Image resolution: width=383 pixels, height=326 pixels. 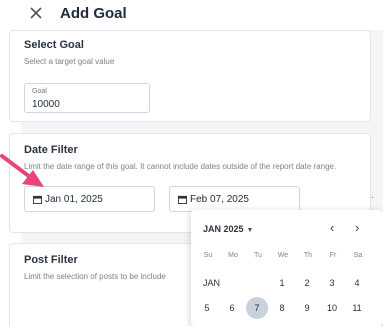 I want to click on calendar-day: 8, so click(x=282, y=308).